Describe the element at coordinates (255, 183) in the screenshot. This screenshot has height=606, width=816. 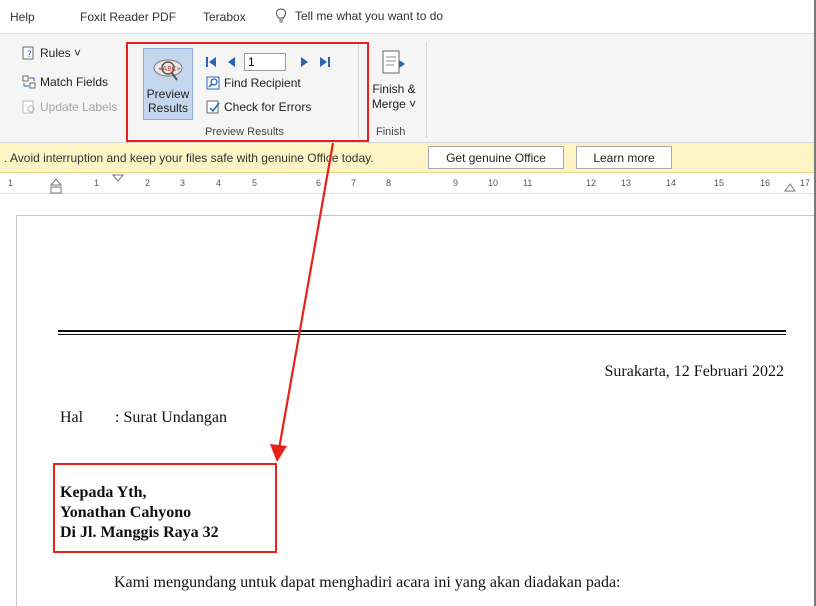
I see `ruler-tick: 5` at that location.